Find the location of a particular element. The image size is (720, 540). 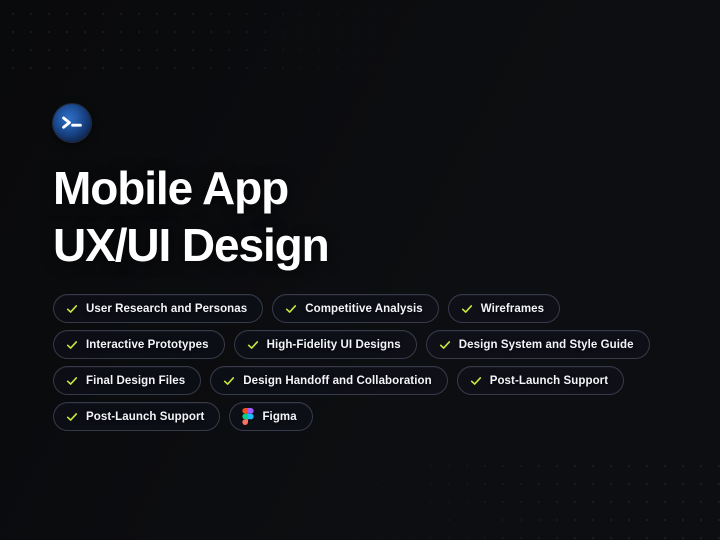

tag-label: Design Handoff and Collaboration is located at coordinates (337, 380).